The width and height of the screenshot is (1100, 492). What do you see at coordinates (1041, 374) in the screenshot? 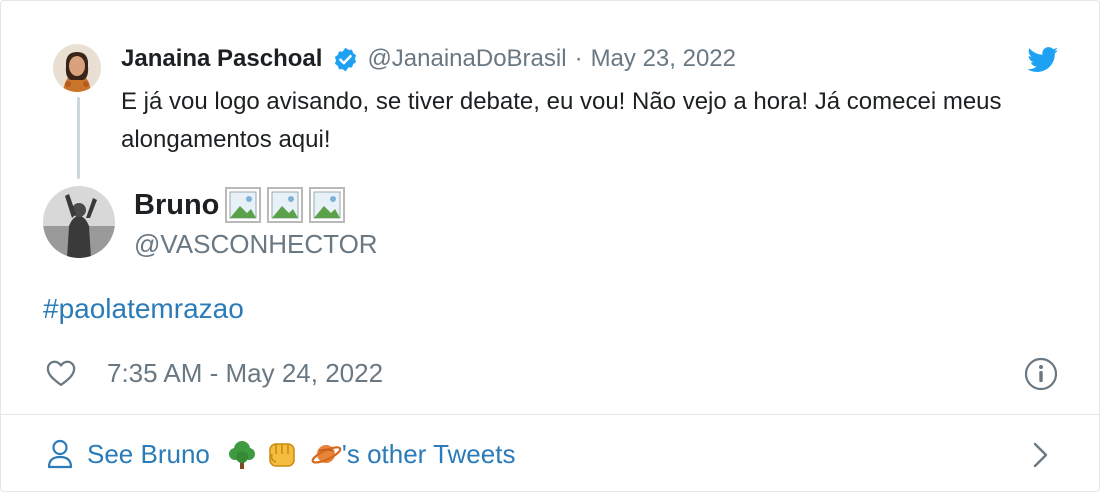
I see `info-icon` at bounding box center [1041, 374].